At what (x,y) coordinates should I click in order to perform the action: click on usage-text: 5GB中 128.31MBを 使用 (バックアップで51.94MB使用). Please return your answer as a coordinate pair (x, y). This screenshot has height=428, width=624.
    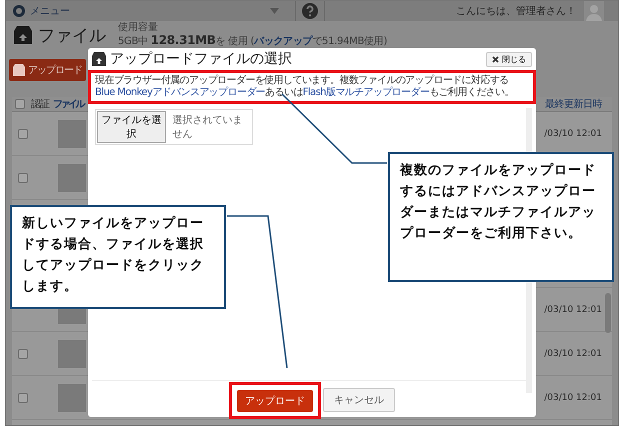
    Looking at the image, I should click on (253, 41).